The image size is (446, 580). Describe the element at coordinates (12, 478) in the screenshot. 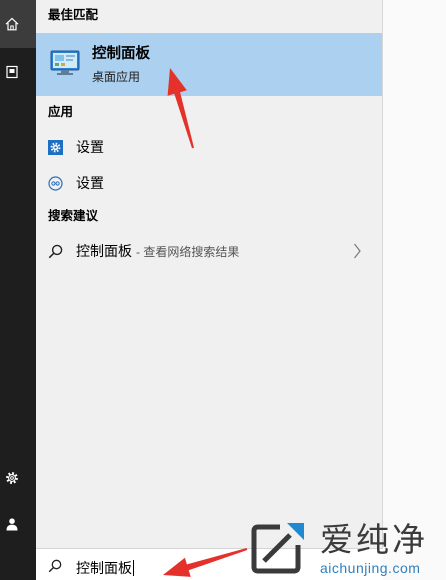

I see `gear-icon` at that location.